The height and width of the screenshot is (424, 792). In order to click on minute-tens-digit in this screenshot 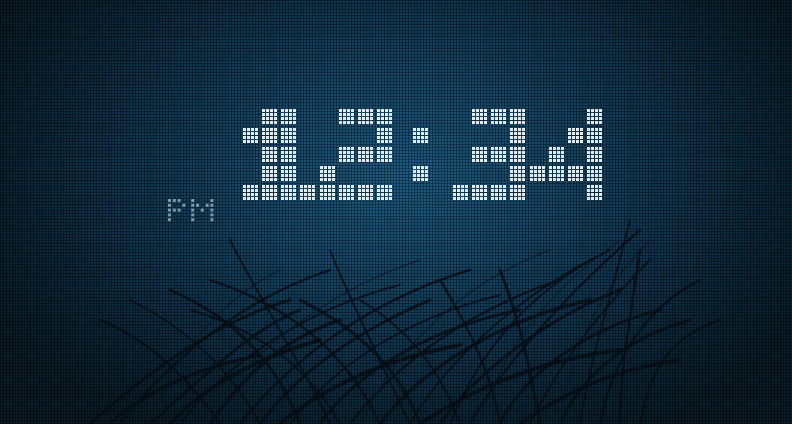, I will do `click(489, 154)`.